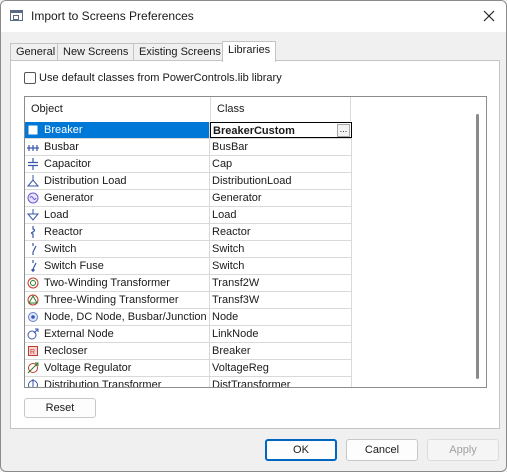 Image resolution: width=507 pixels, height=472 pixels. What do you see at coordinates (33, 383) in the screenshot?
I see `distribution-transformer-icon` at bounding box center [33, 383].